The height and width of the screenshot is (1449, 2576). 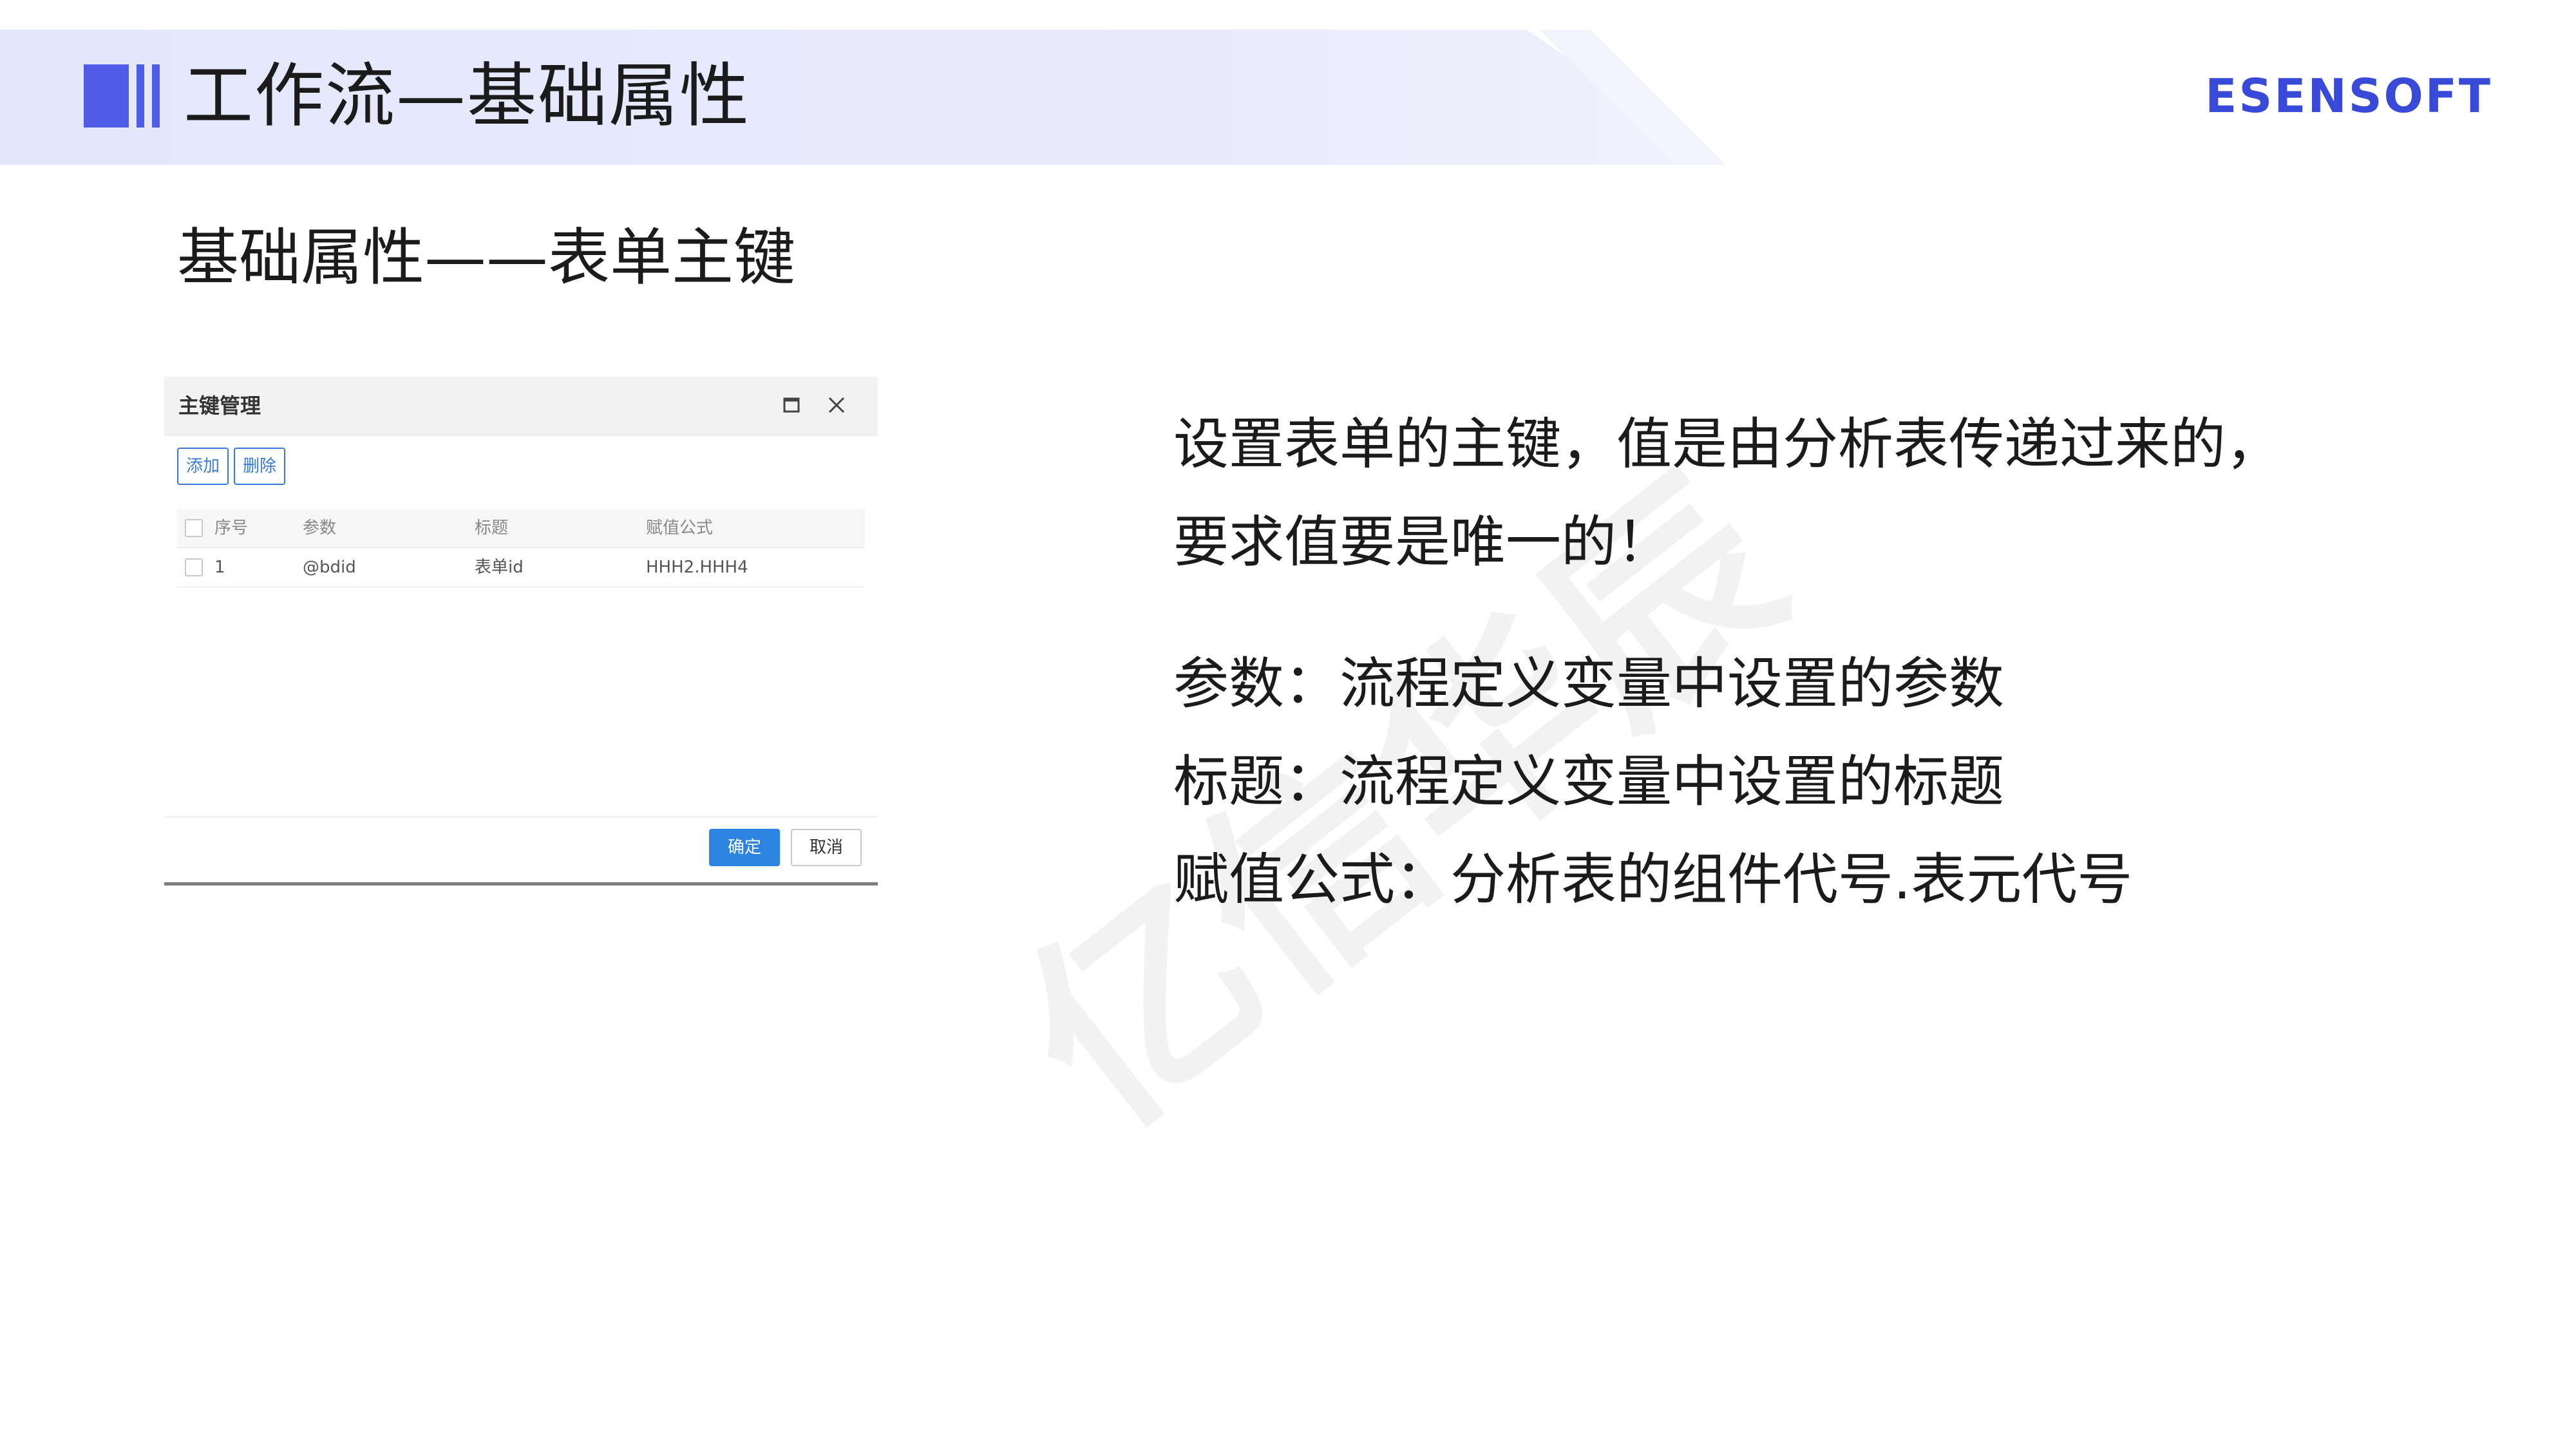 What do you see at coordinates (232, 528) in the screenshot?
I see `column-header-index: 序号` at bounding box center [232, 528].